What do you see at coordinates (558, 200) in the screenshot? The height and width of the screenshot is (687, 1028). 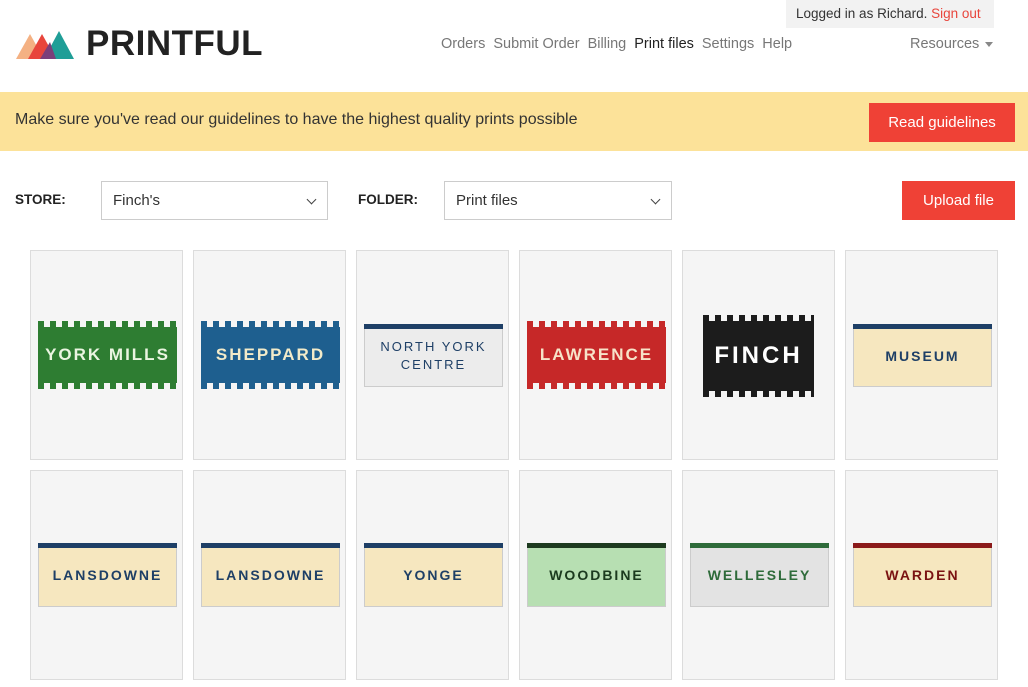 I see `folder-select: Print files` at bounding box center [558, 200].